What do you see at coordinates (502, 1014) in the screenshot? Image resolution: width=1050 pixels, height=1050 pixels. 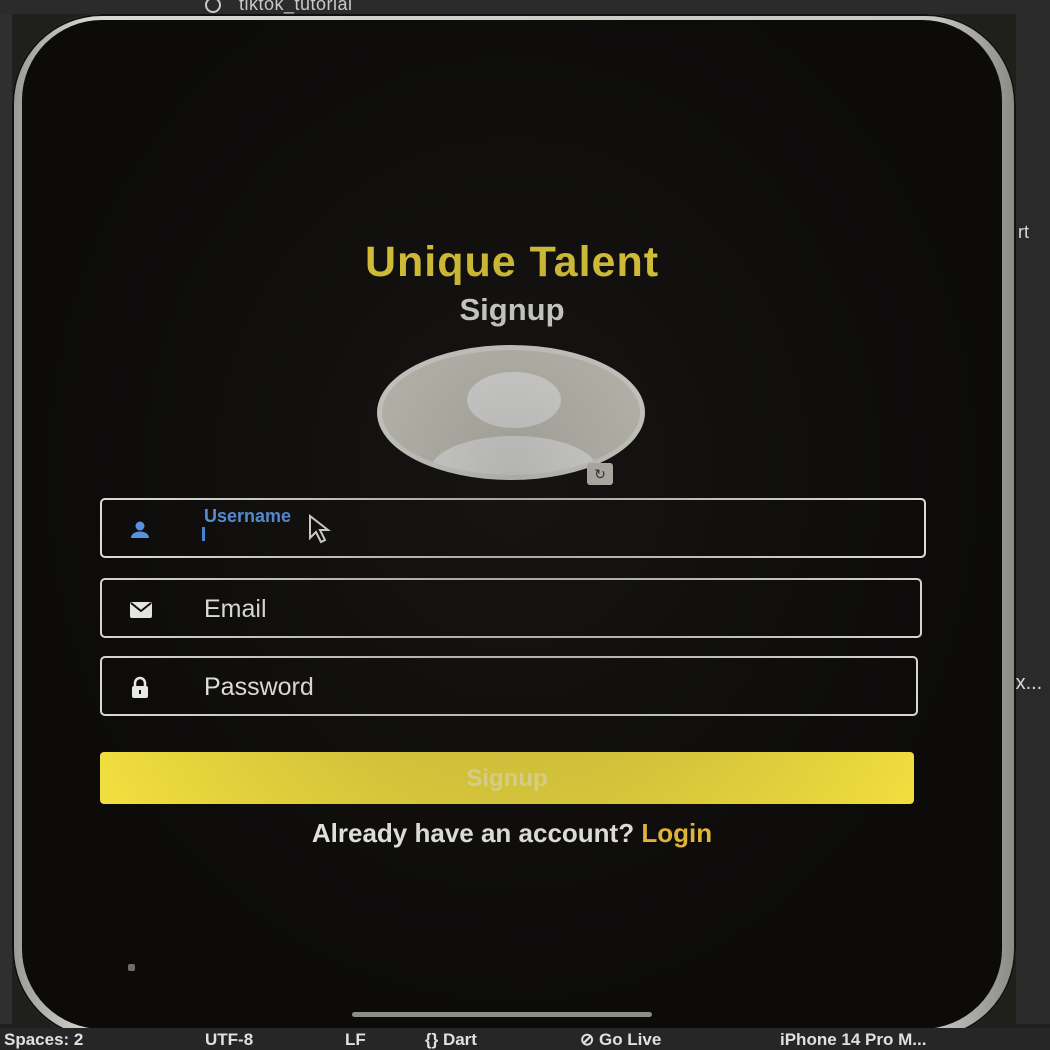 I see `home-indicator` at bounding box center [502, 1014].